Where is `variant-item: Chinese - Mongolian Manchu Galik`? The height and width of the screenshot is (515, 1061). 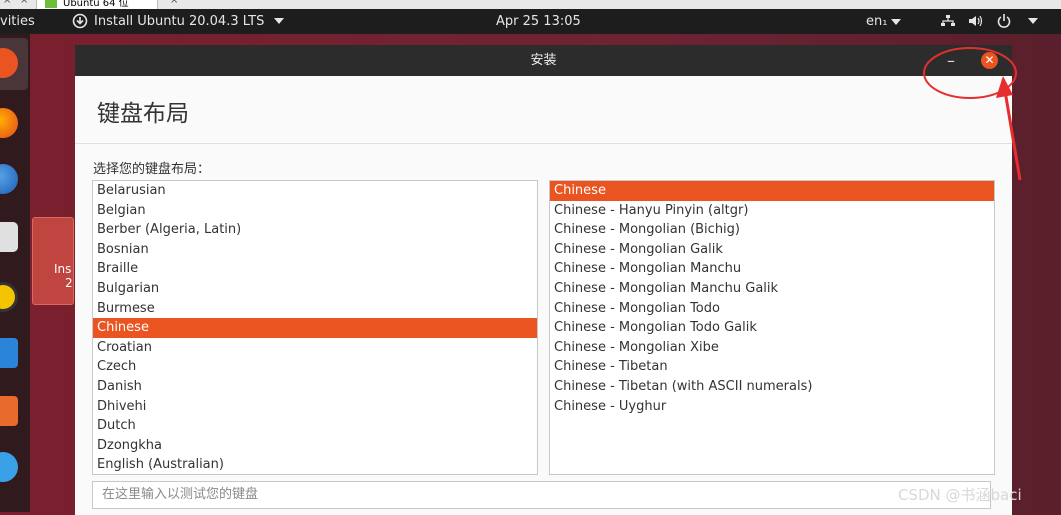
variant-item: Chinese - Mongolian Manchu Galik is located at coordinates (772, 289).